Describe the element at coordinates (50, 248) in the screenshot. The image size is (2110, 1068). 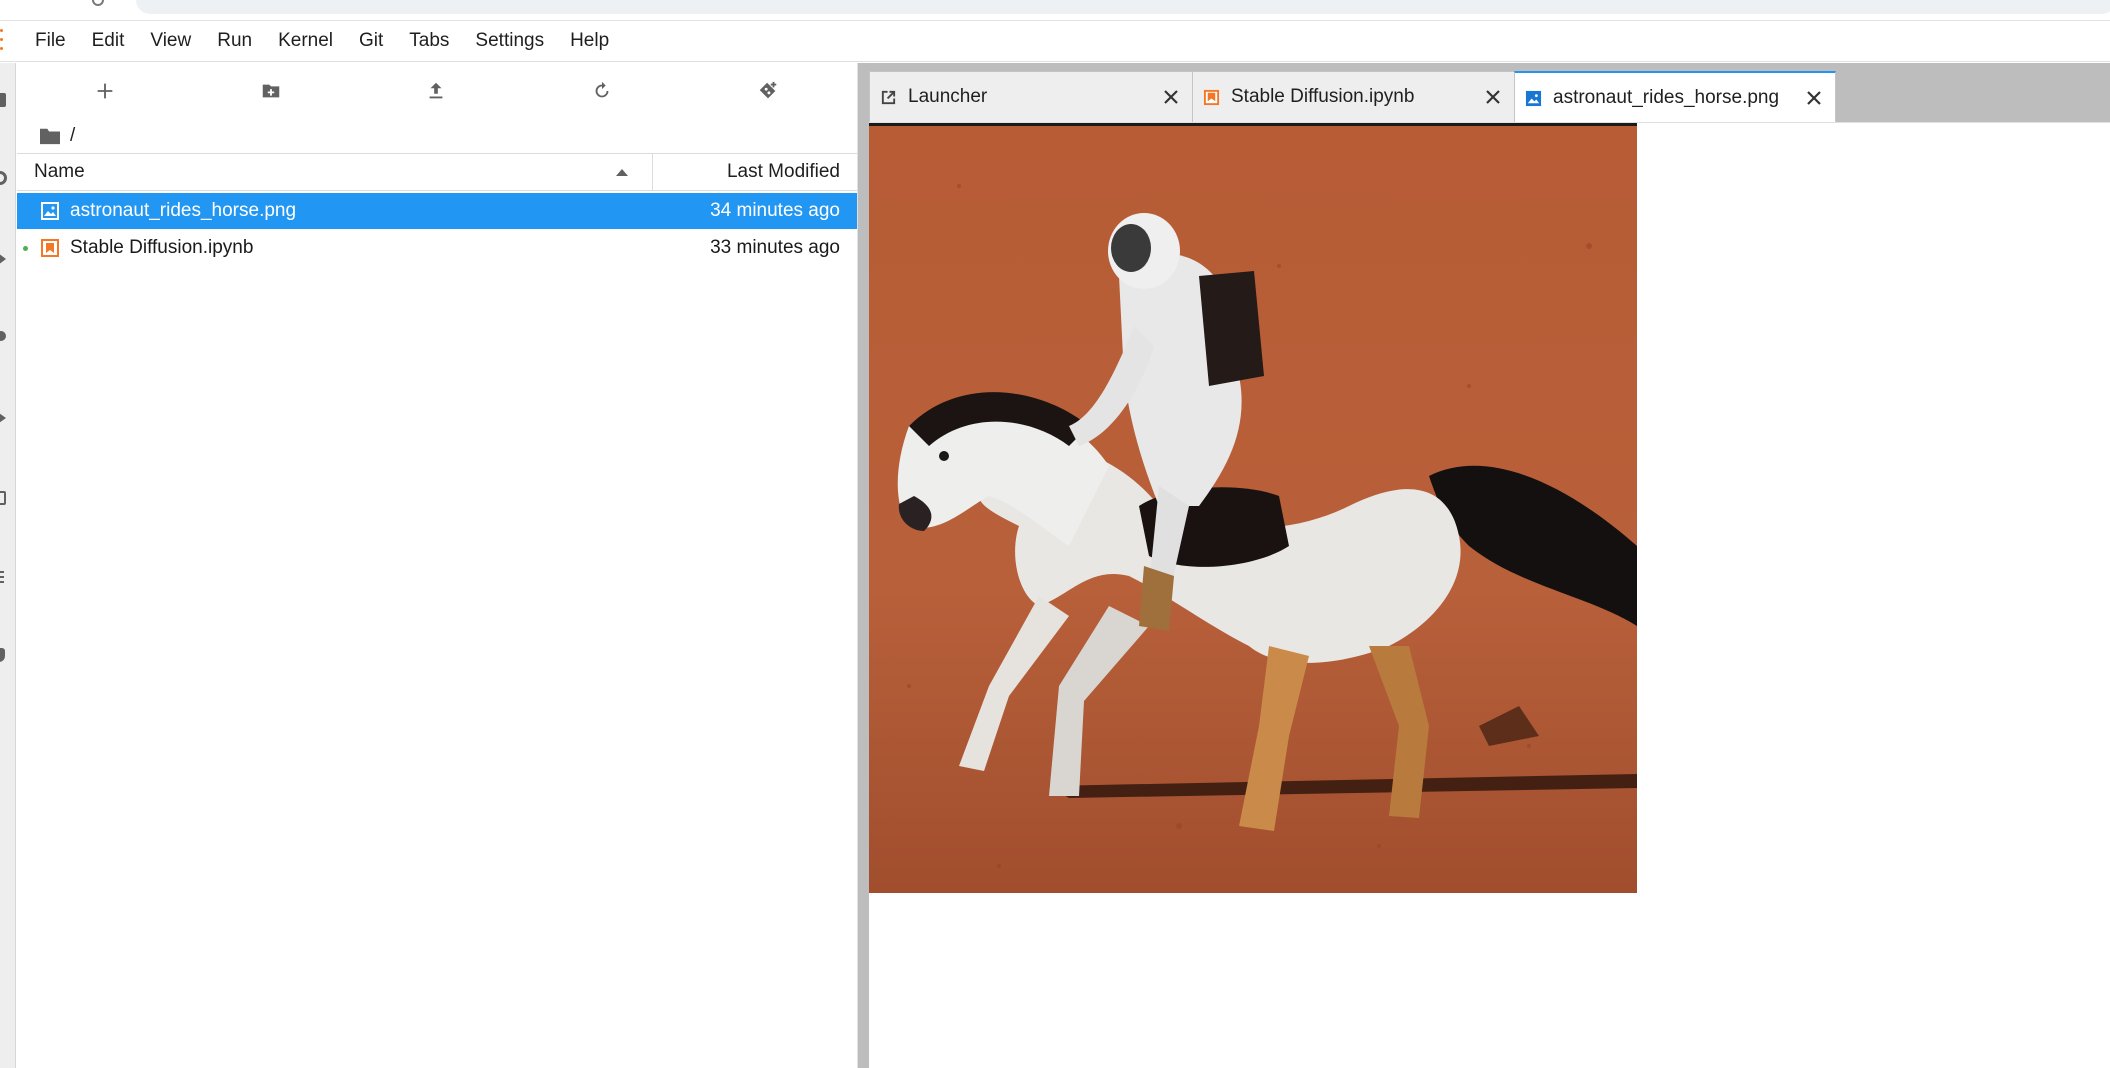
I see `notebook-file-icon` at that location.